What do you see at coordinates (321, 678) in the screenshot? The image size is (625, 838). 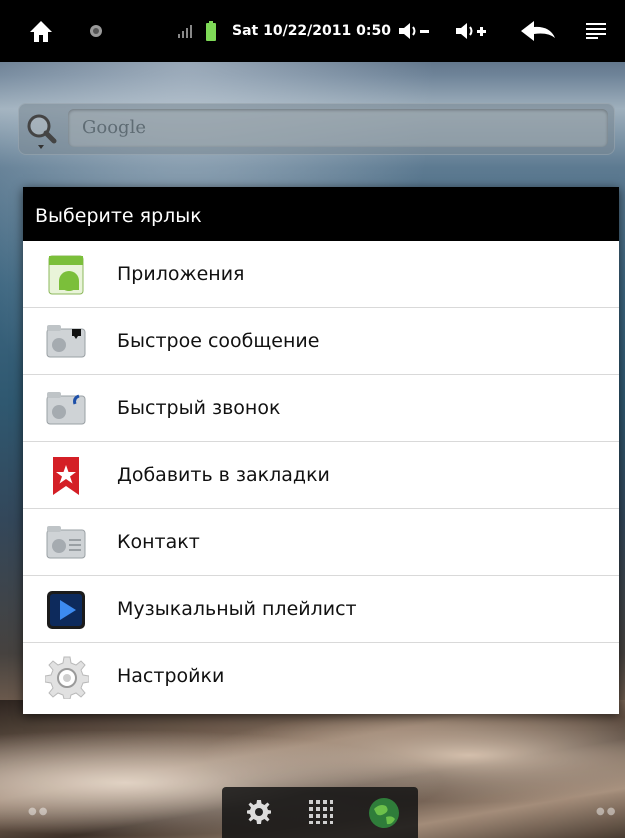 I see `list-item-settings: Настройки` at bounding box center [321, 678].